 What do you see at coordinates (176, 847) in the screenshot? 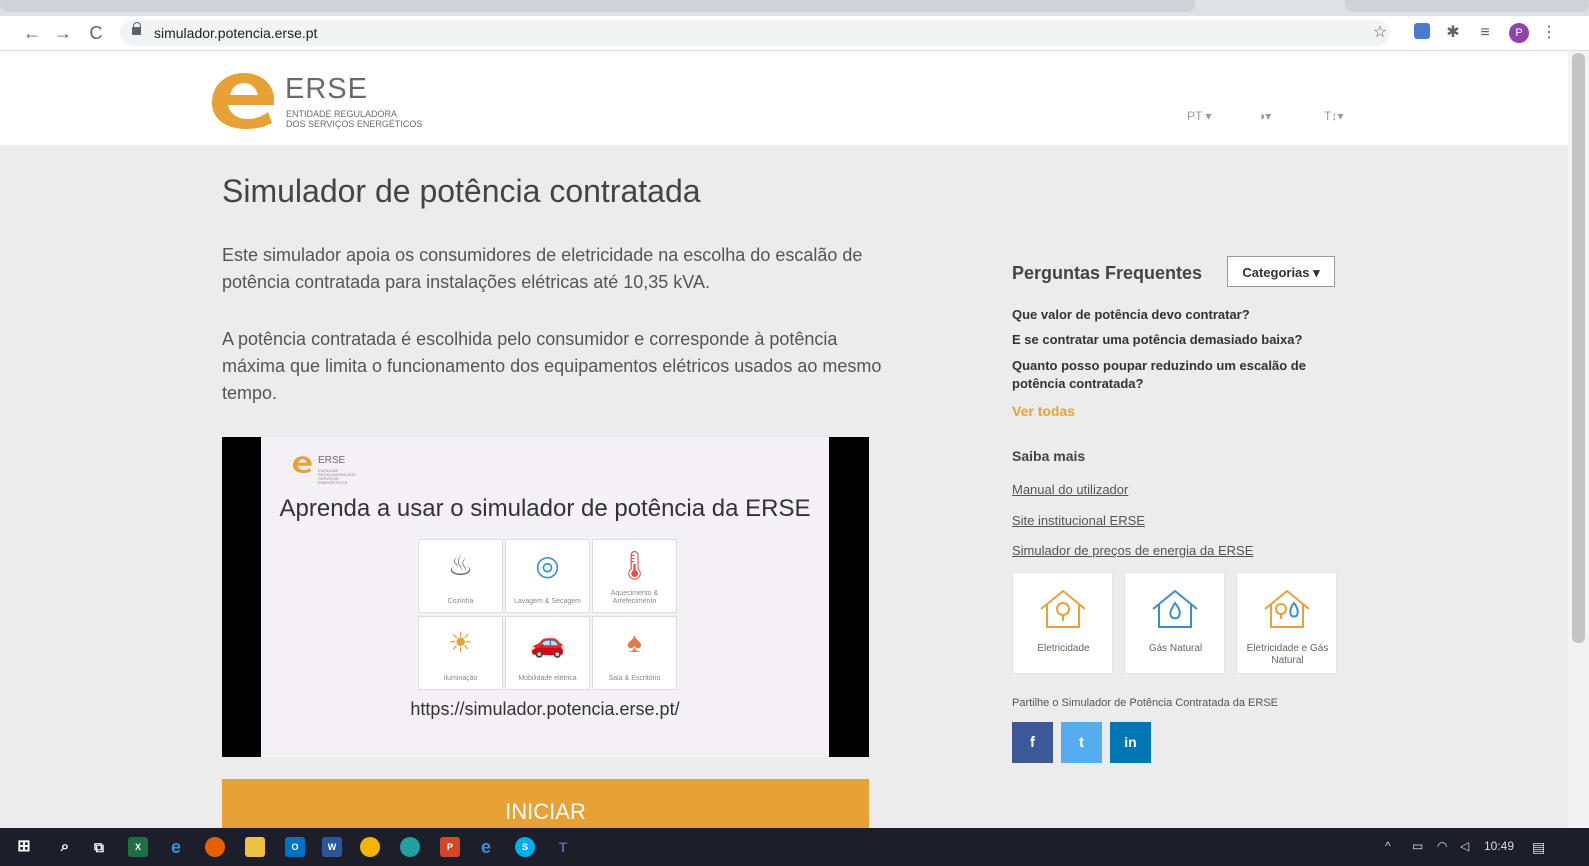
I see `edge-icon: e` at bounding box center [176, 847].